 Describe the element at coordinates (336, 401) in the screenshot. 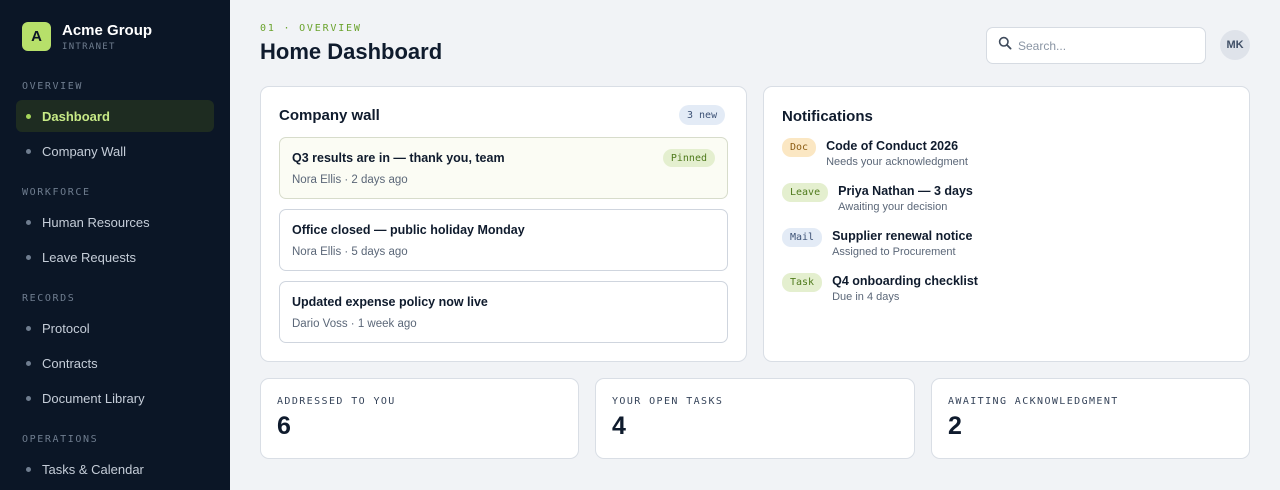

I see `stat-label: ADDRESSED TO YOU` at that location.